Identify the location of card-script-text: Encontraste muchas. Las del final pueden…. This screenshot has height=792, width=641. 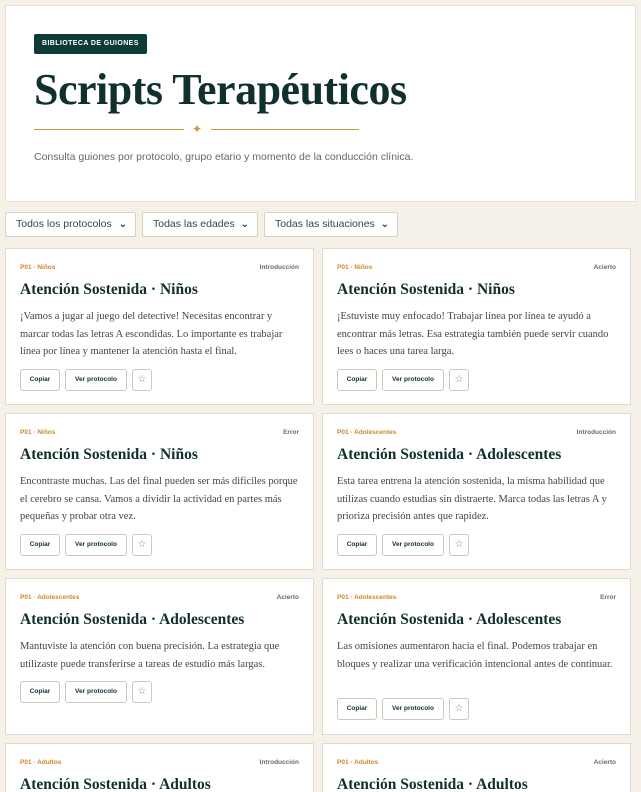
(159, 499).